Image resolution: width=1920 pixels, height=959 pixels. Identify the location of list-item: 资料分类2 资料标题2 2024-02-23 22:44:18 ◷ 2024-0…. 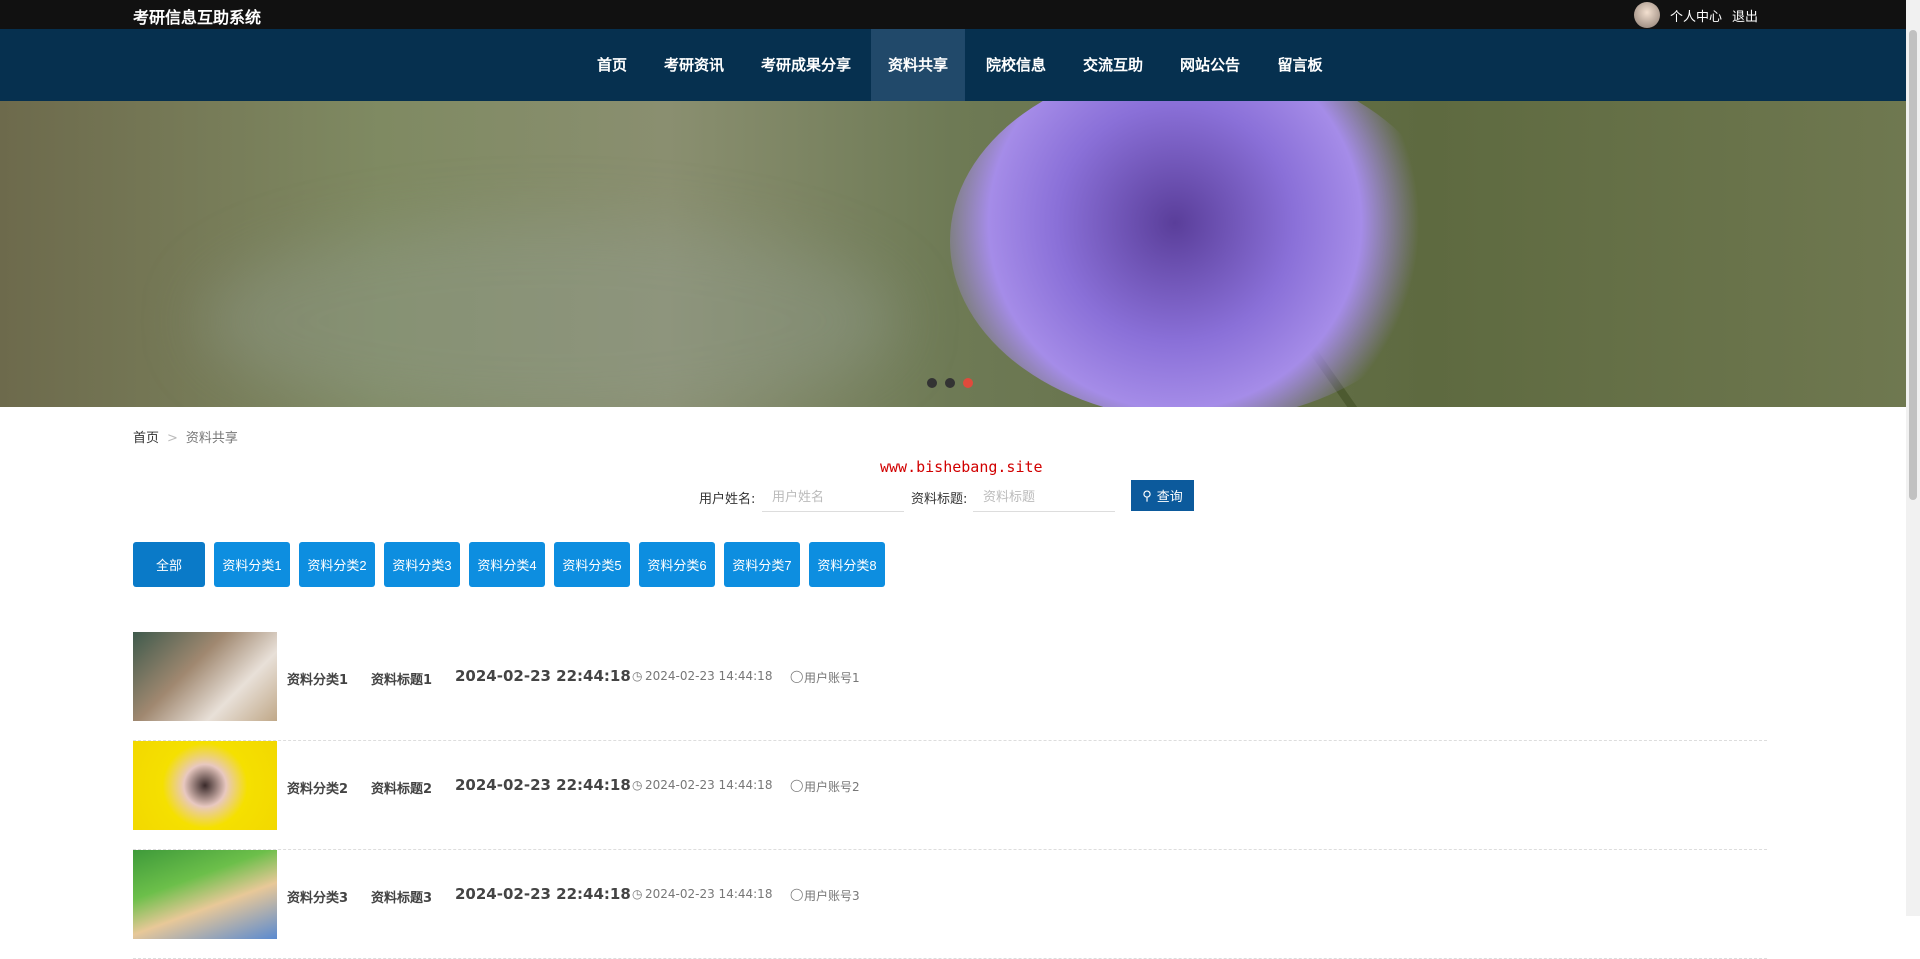
(950, 795).